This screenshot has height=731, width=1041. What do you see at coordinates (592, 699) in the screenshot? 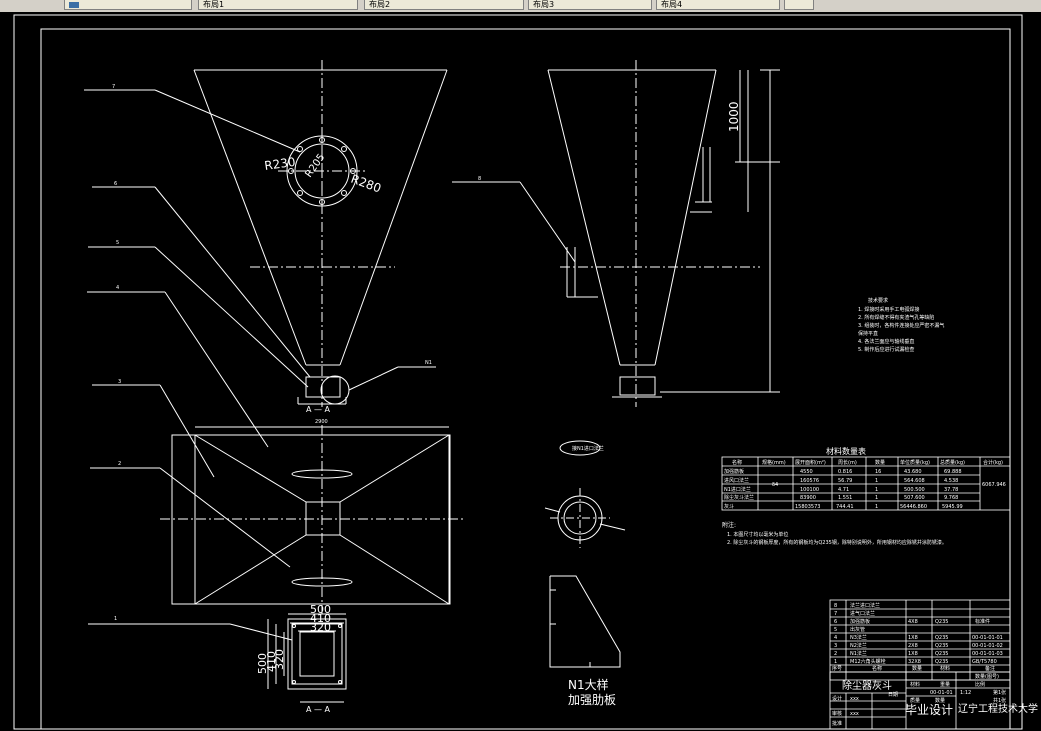
I see `n1-detail-subtitle: 加强肋板` at bounding box center [592, 699].